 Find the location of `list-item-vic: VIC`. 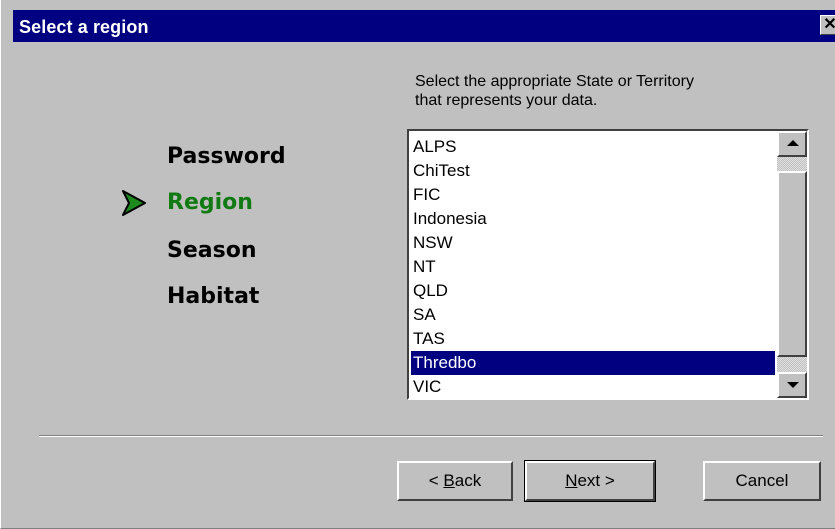

list-item-vic: VIC is located at coordinates (593, 386).